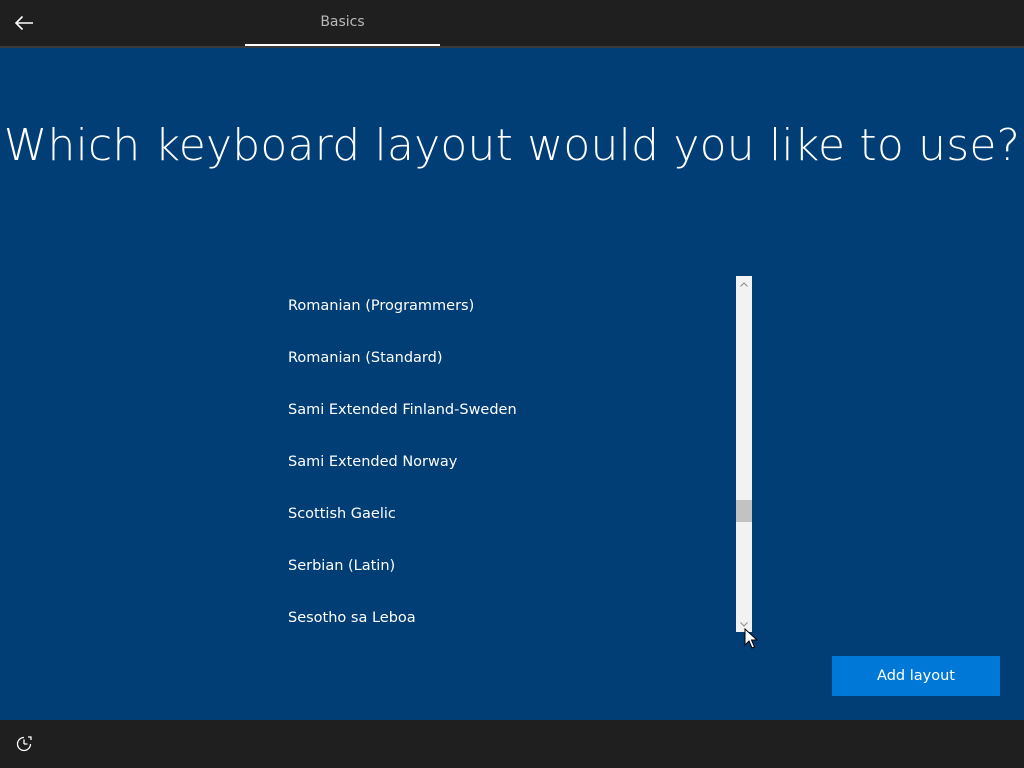  I want to click on list-item: Sesotho sa Leboa, so click(503, 612).